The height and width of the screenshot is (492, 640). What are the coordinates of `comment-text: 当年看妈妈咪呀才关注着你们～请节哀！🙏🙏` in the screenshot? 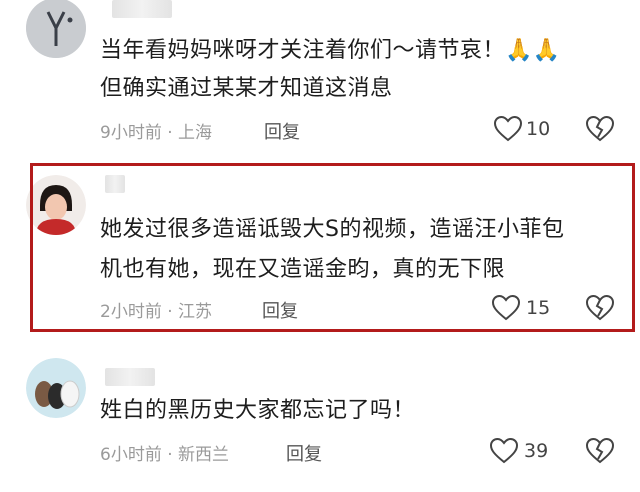 It's located at (330, 50).